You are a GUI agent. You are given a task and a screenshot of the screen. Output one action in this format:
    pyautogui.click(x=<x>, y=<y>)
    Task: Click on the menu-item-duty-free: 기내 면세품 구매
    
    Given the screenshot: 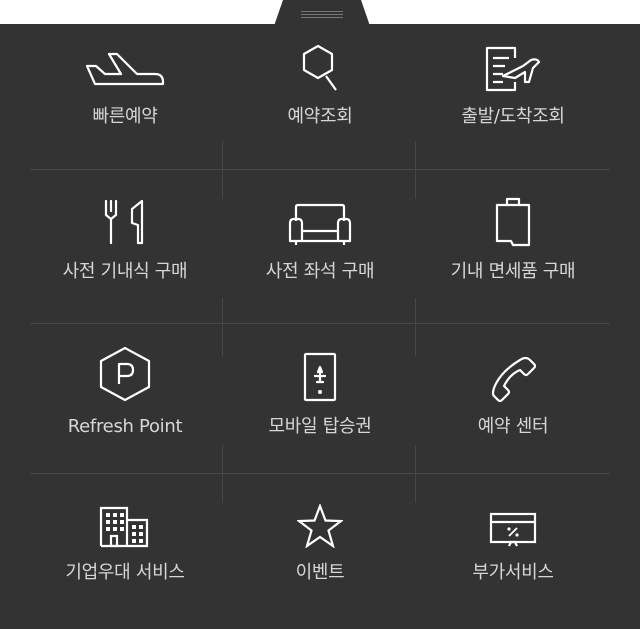 What is the action you would take?
    pyautogui.click(x=513, y=223)
    